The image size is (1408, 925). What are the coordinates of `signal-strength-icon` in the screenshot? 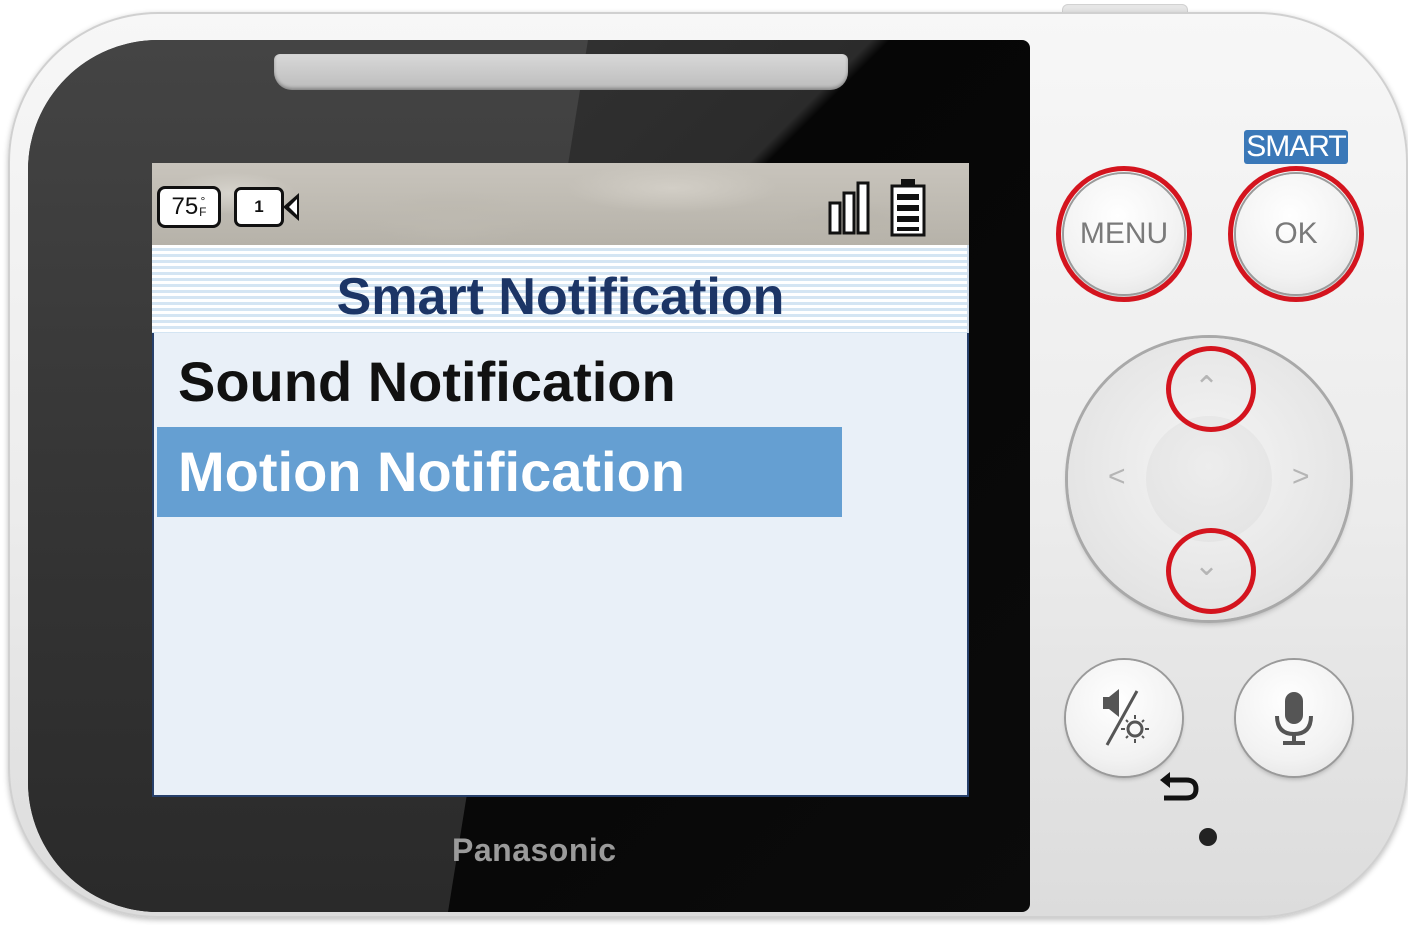 It's located at (849, 208).